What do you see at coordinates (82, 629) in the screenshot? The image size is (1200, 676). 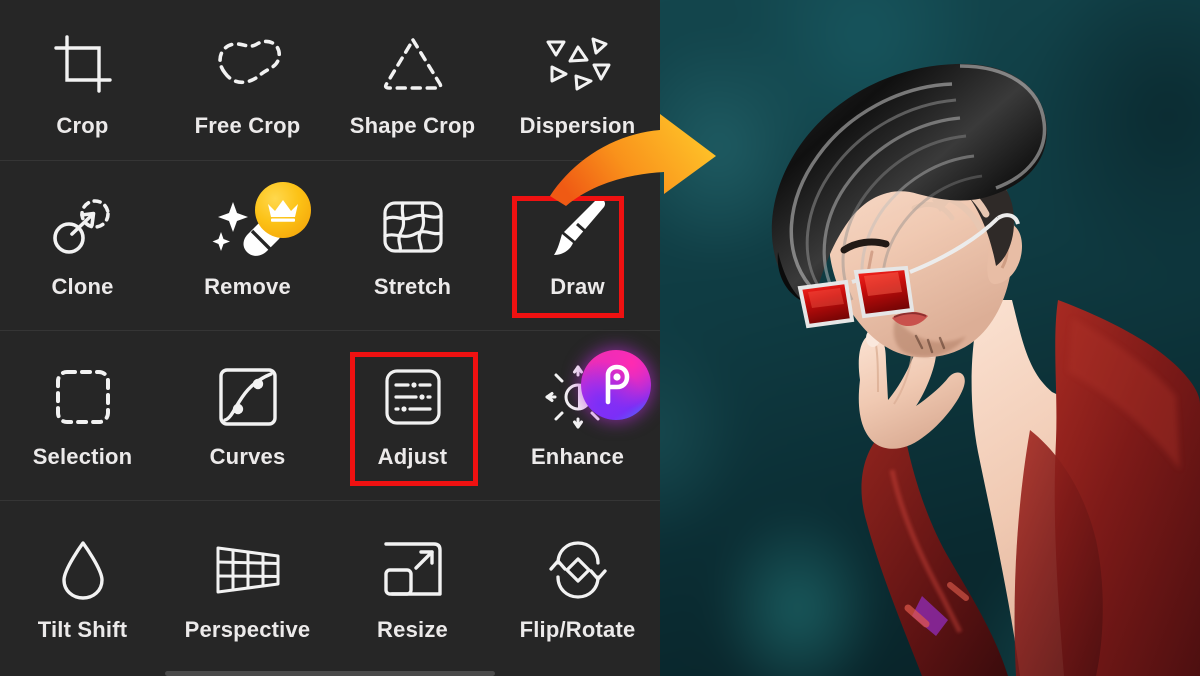 I see `tool-label: Tilt Shift` at bounding box center [82, 629].